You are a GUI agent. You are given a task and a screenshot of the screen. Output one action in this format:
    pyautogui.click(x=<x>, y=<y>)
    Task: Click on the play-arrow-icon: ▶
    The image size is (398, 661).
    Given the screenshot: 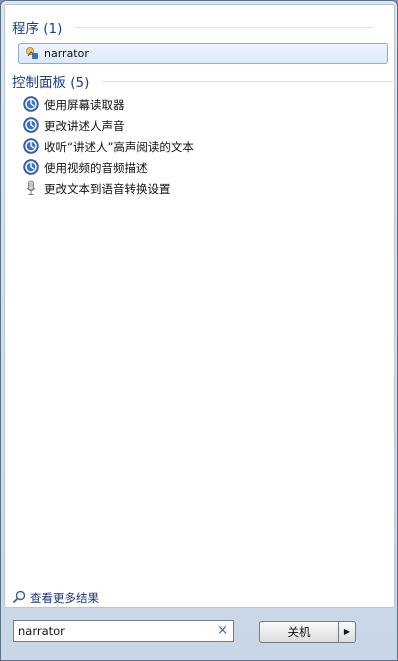 What is the action you would take?
    pyautogui.click(x=347, y=631)
    